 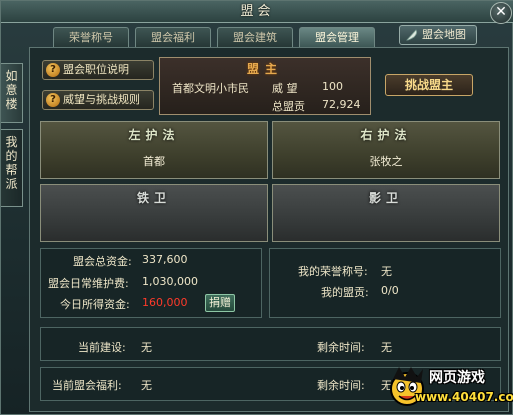 What do you see at coordinates (255, 37) in the screenshot?
I see `tab-guild-buildings: 盟会建筑` at bounding box center [255, 37].